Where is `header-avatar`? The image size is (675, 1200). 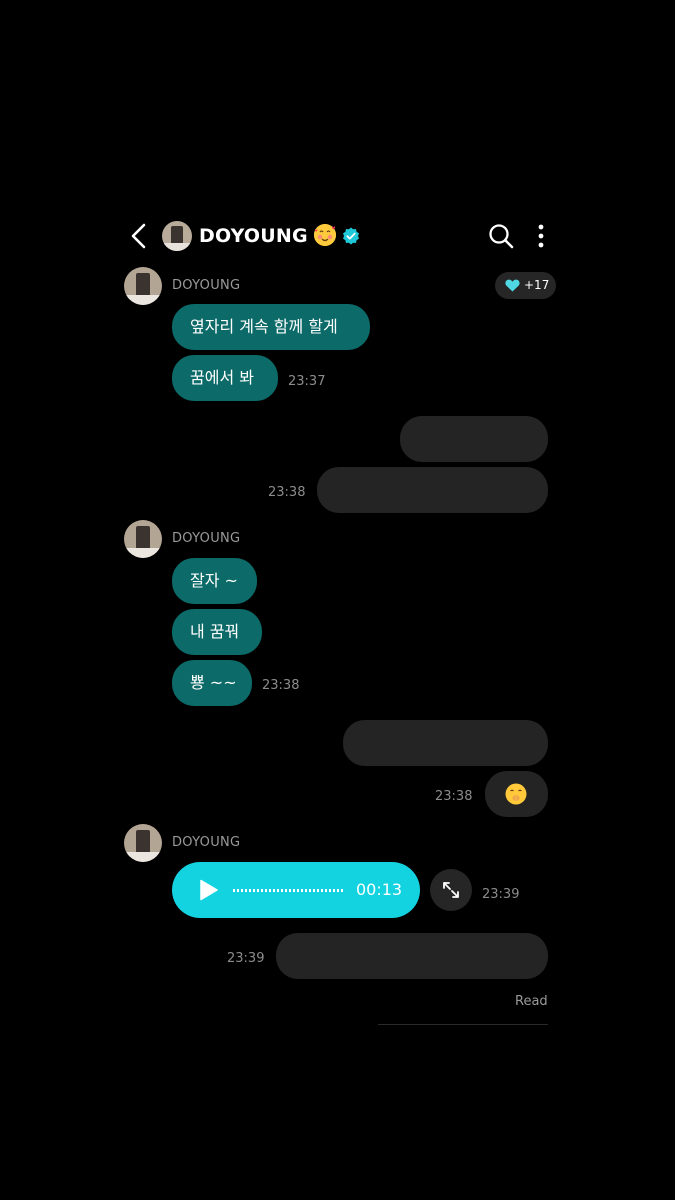
header-avatar is located at coordinates (177, 236).